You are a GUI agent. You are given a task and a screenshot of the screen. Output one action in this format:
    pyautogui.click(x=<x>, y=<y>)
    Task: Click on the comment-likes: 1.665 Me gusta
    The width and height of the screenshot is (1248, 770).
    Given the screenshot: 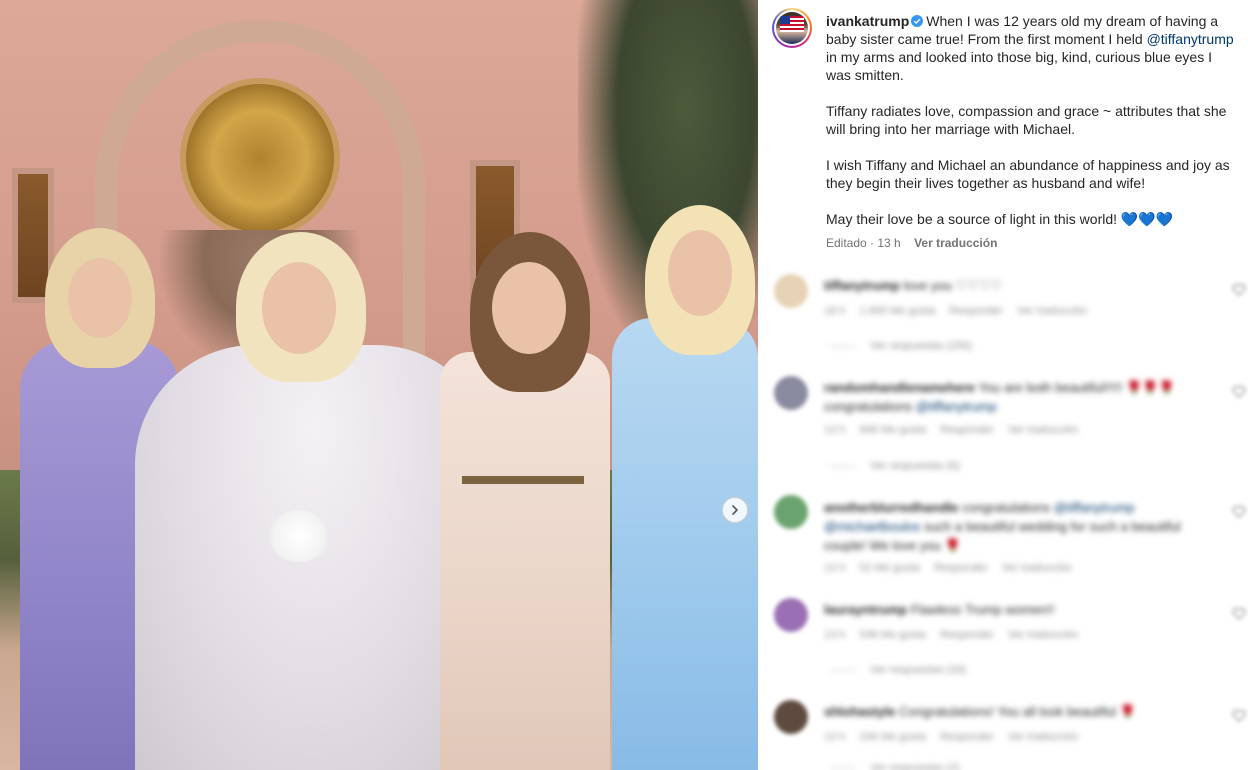 What is the action you would take?
    pyautogui.click(x=897, y=311)
    